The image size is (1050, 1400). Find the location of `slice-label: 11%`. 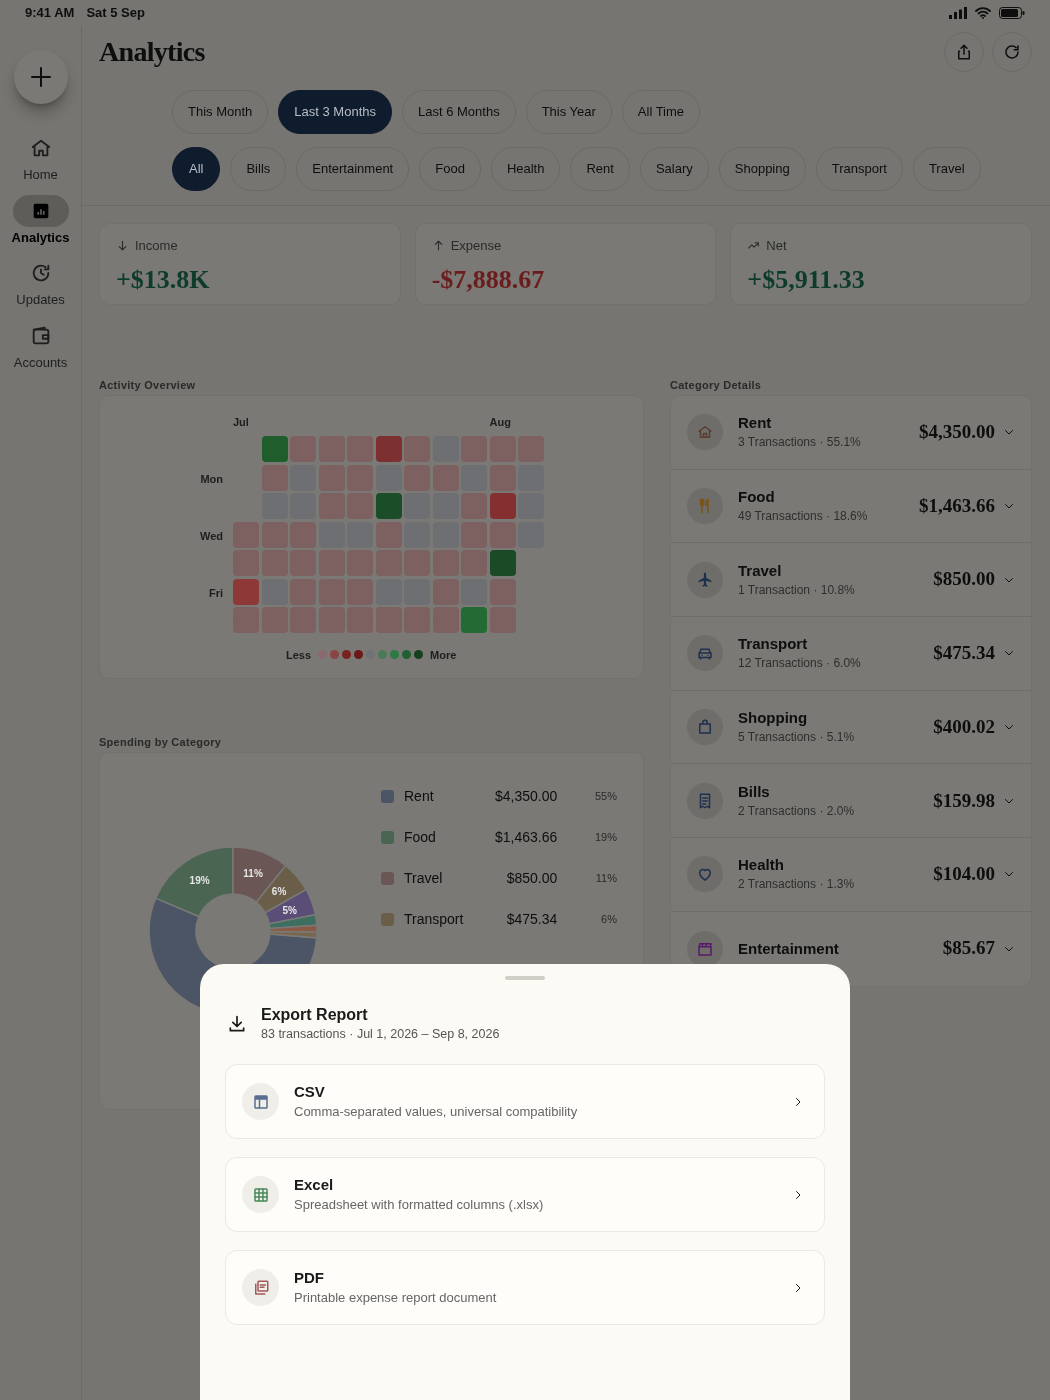

slice-label: 11% is located at coordinates (253, 874).